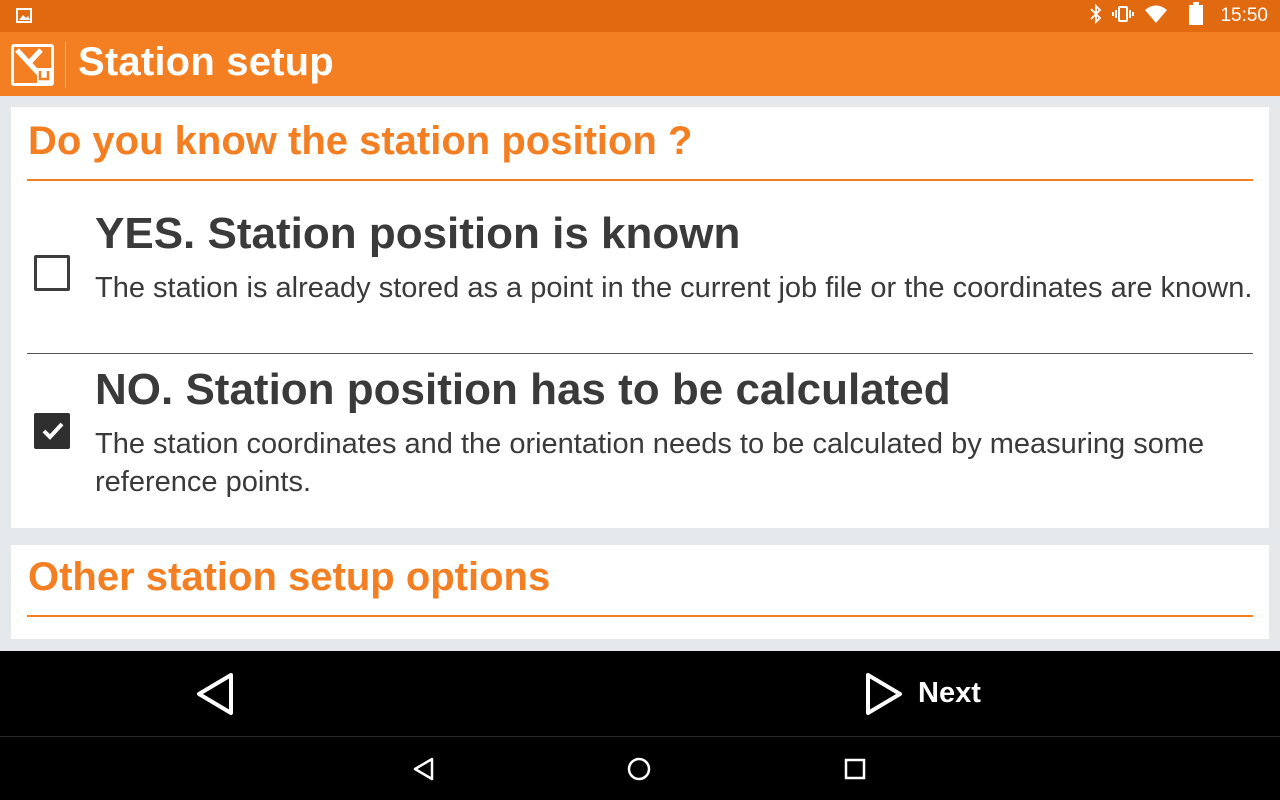 The width and height of the screenshot is (1280, 800). What do you see at coordinates (640, 592) in the screenshot?
I see `other-options-card: Other station setup options` at bounding box center [640, 592].